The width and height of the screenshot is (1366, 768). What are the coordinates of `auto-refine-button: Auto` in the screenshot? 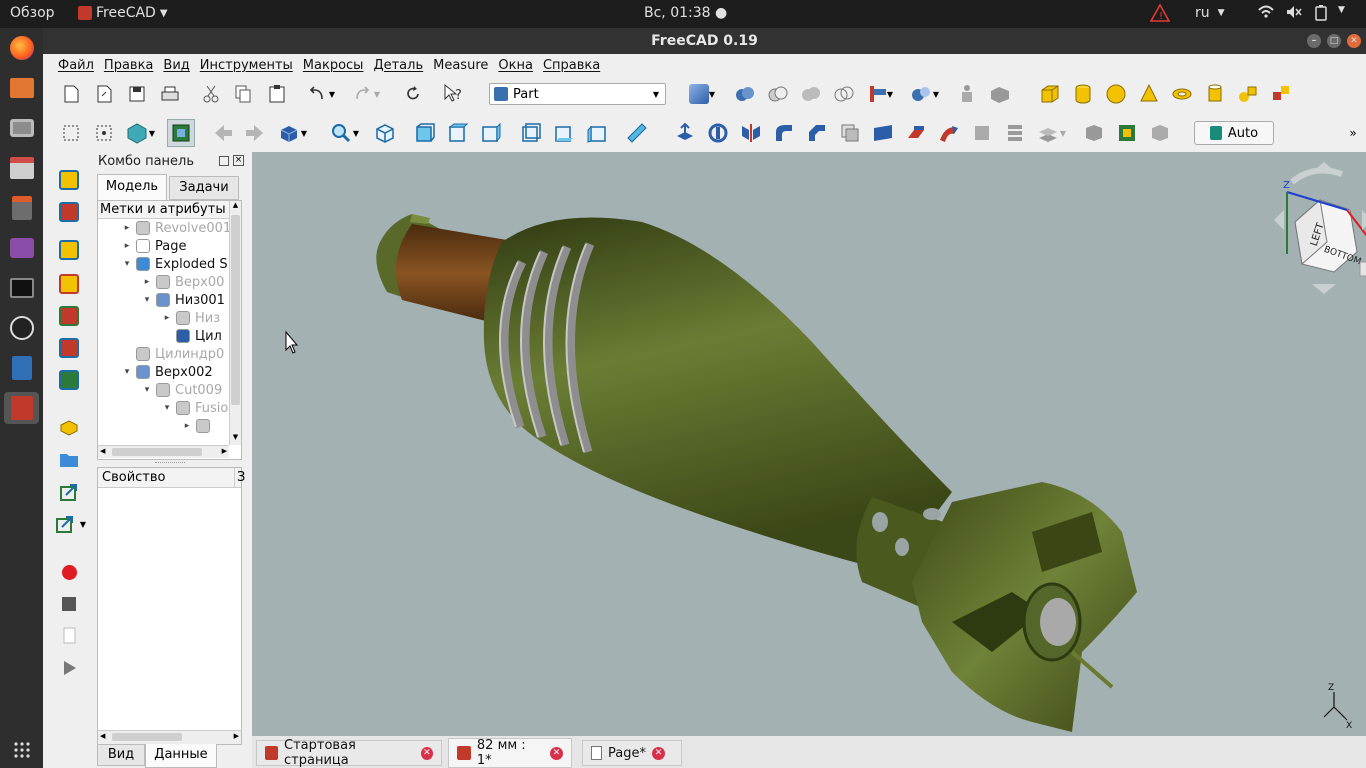 It's located at (1234, 133).